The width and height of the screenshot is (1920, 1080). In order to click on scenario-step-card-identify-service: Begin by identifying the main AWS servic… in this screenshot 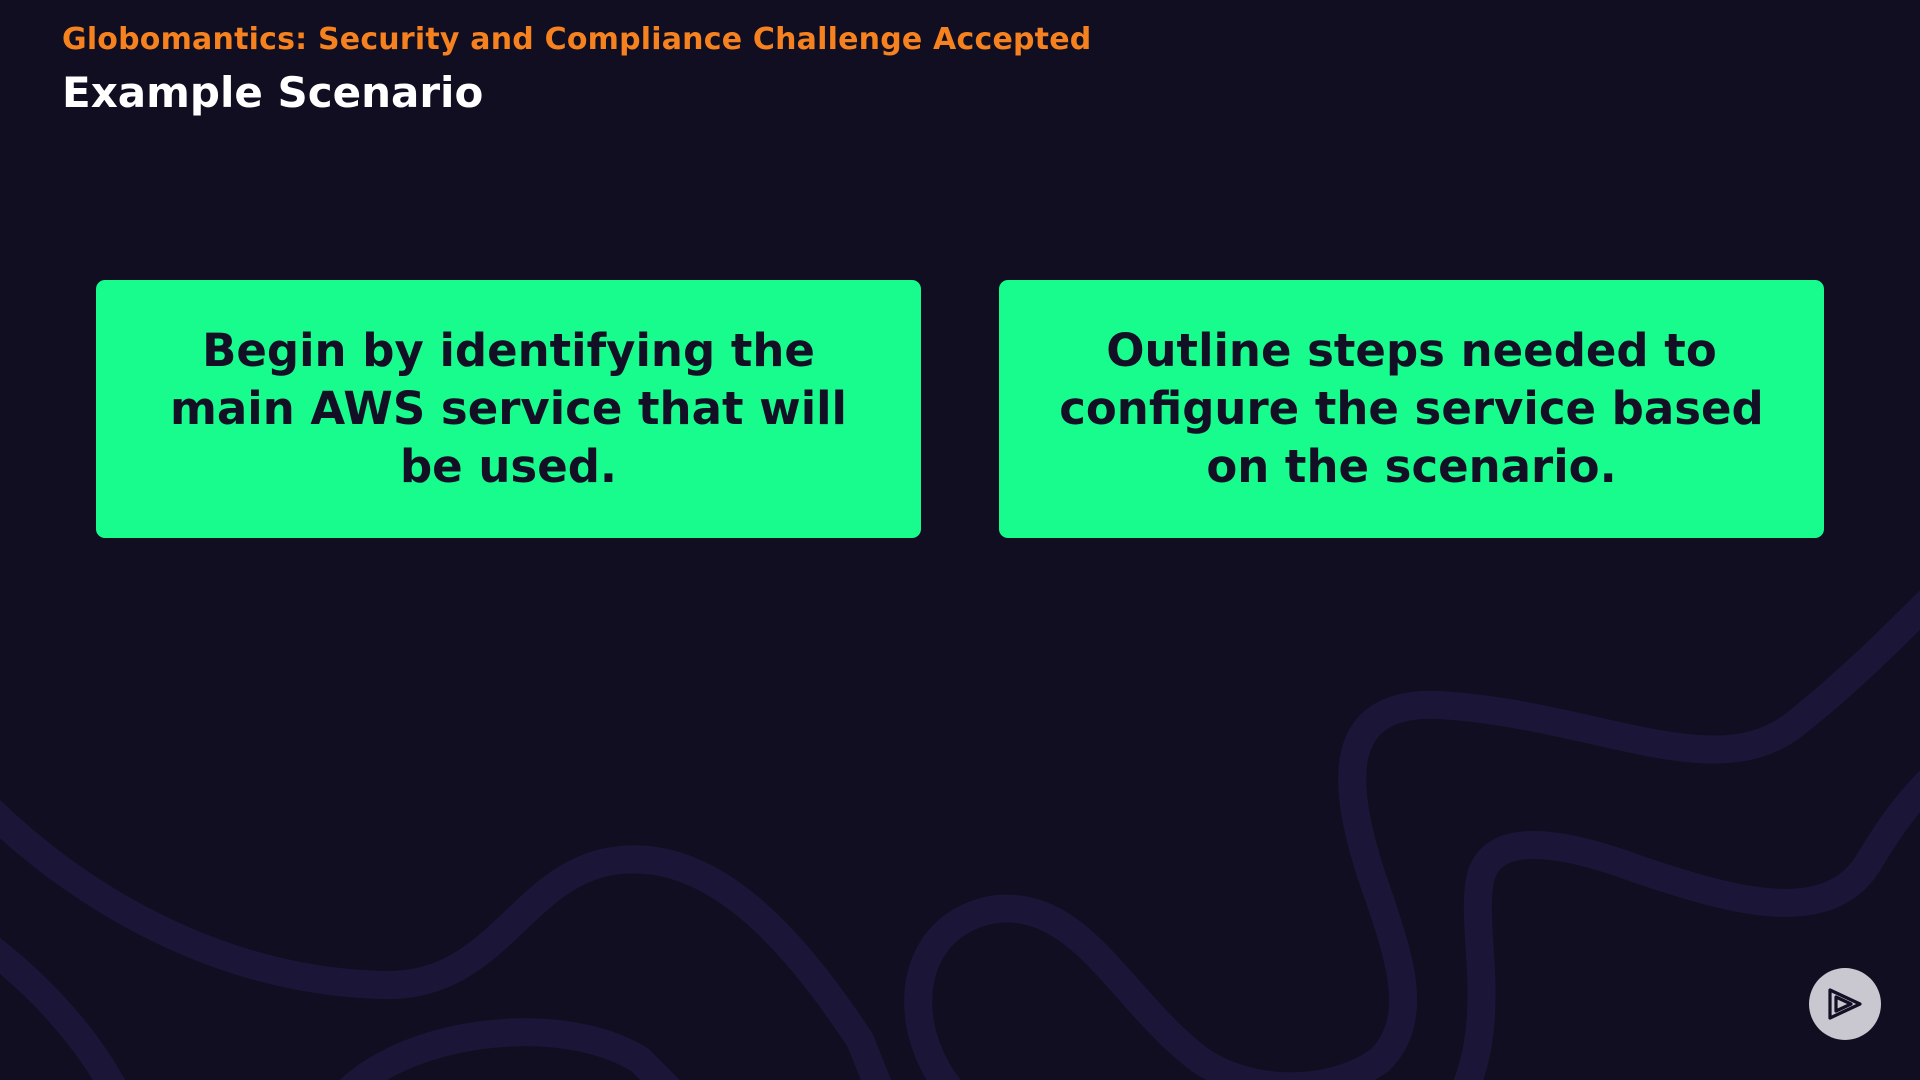, I will do `click(508, 409)`.